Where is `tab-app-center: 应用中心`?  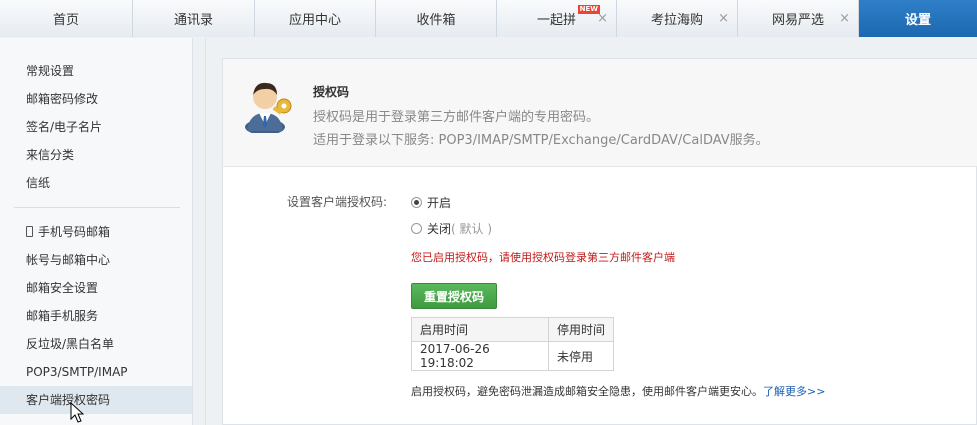
tab-app-center: 应用中心 is located at coordinates (315, 18).